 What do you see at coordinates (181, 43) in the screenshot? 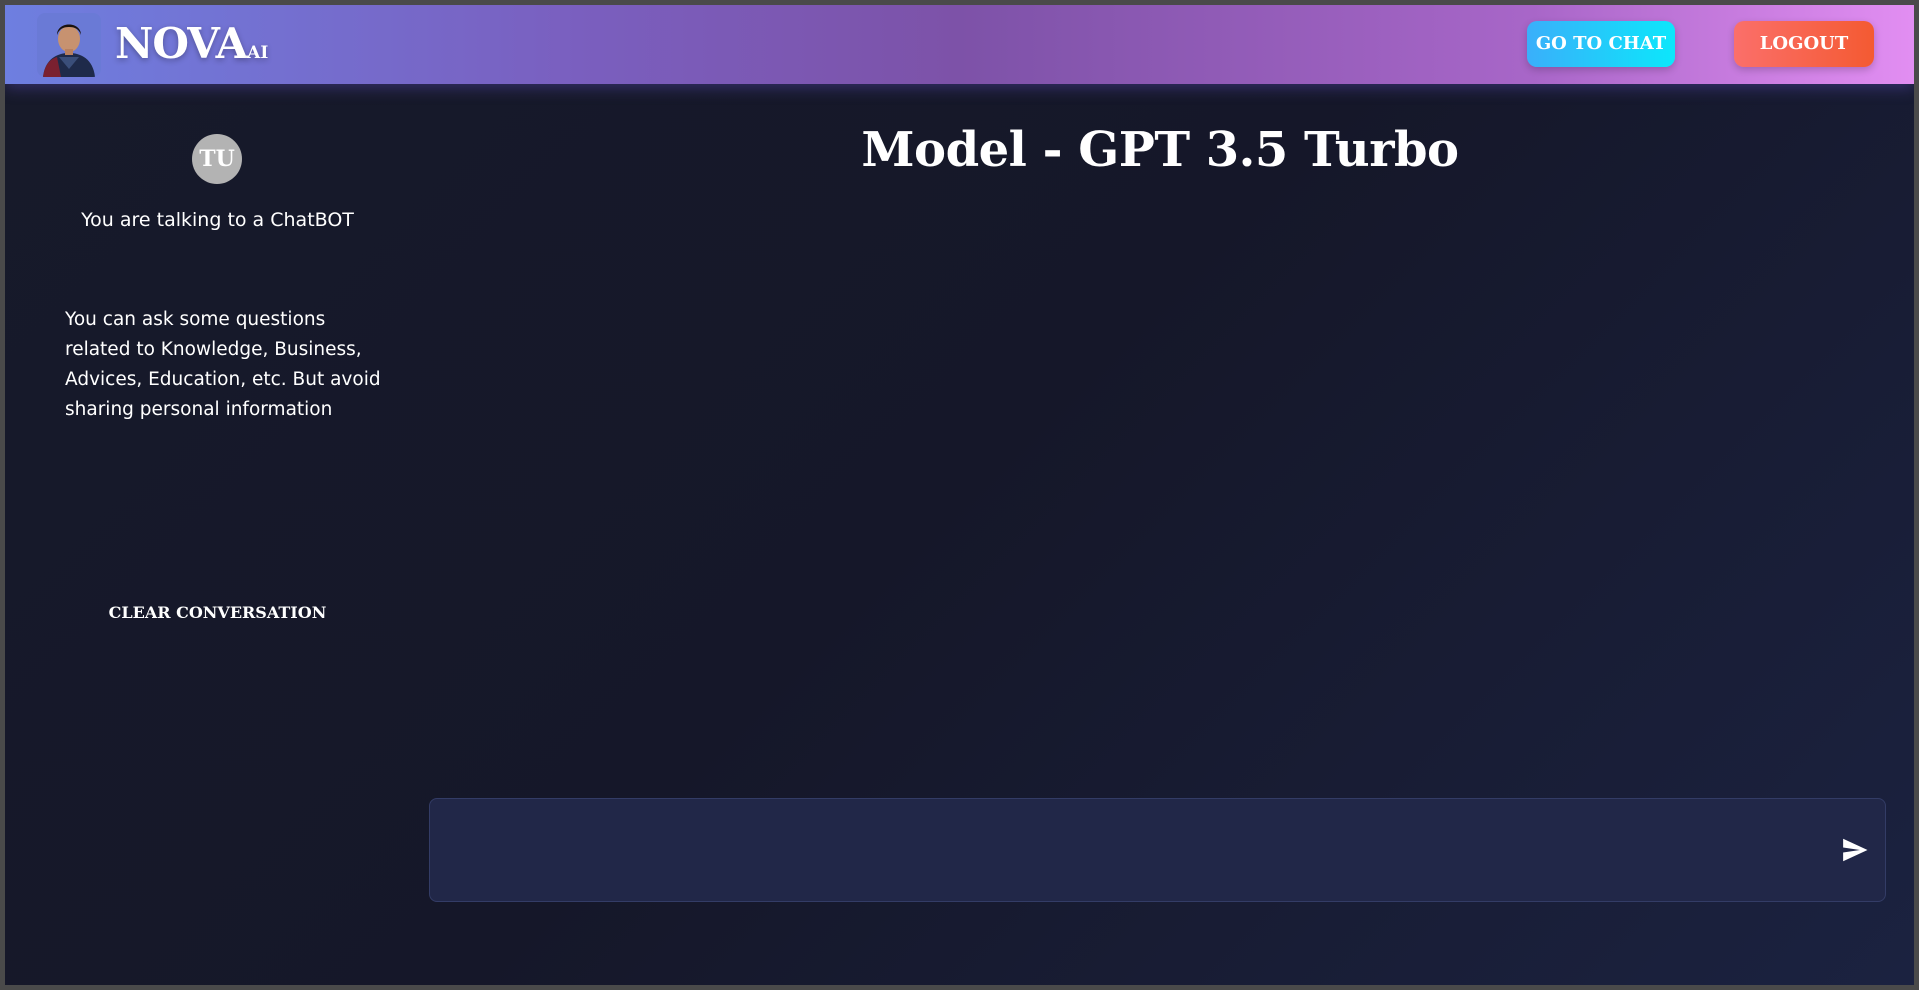
I see `brand-name: NOVA` at bounding box center [181, 43].